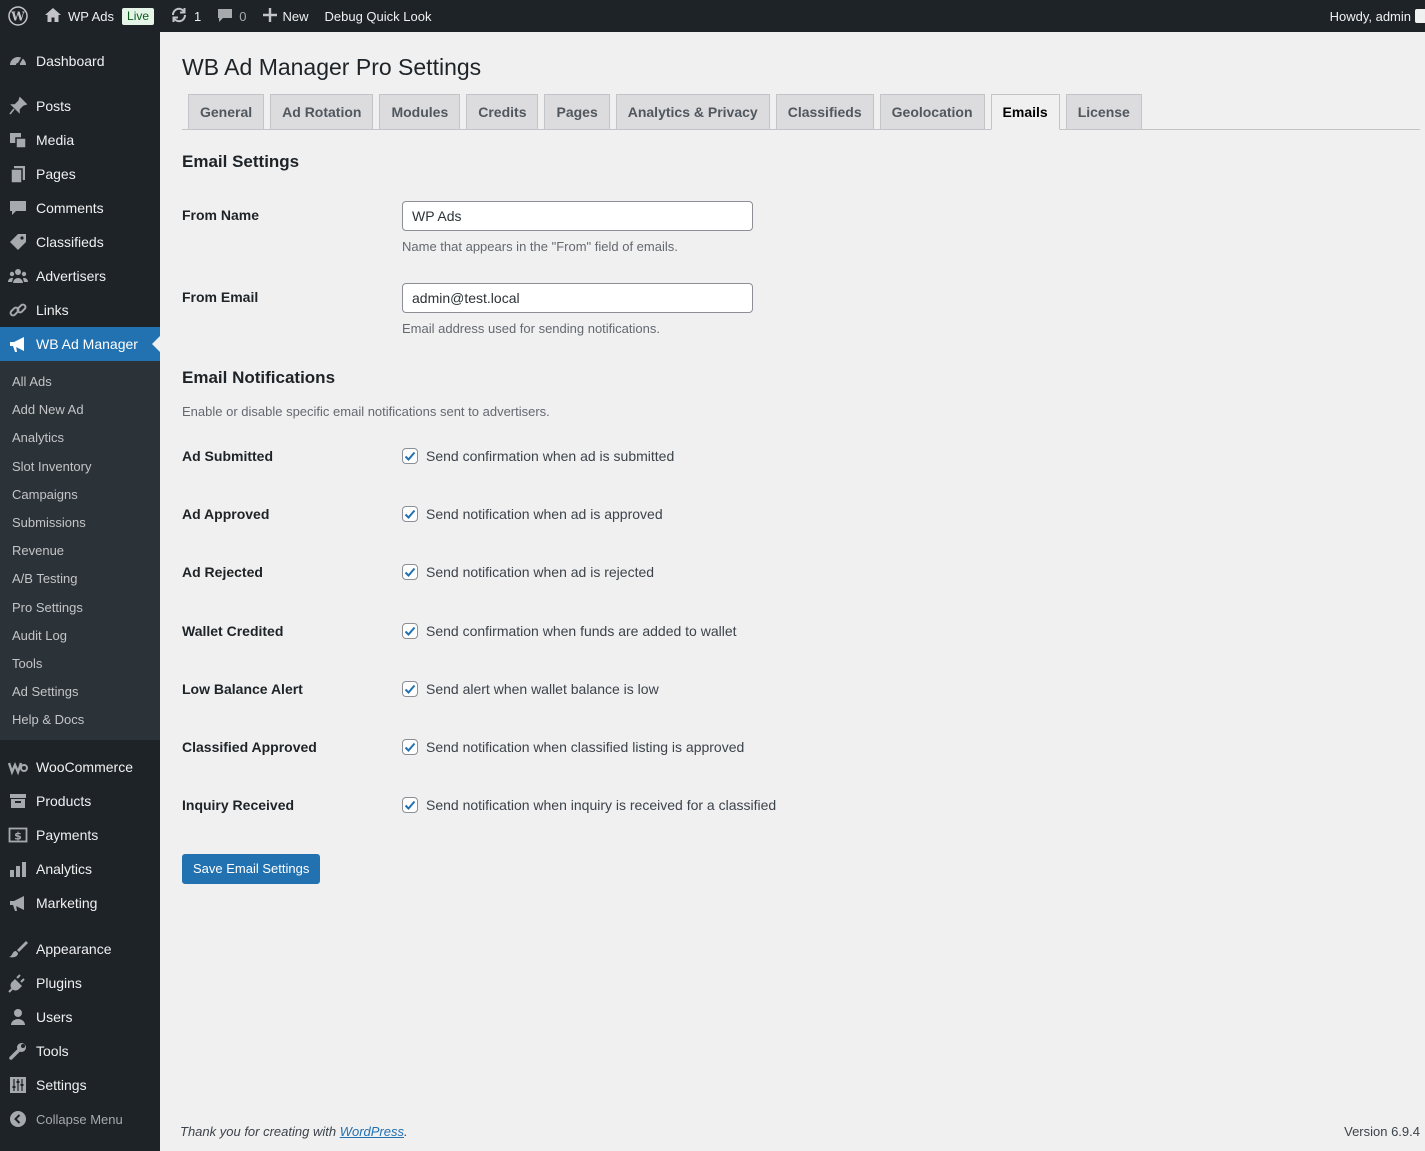  What do you see at coordinates (532, 514) in the screenshot?
I see `ad-approved-option: Send notification when ad is approved` at bounding box center [532, 514].